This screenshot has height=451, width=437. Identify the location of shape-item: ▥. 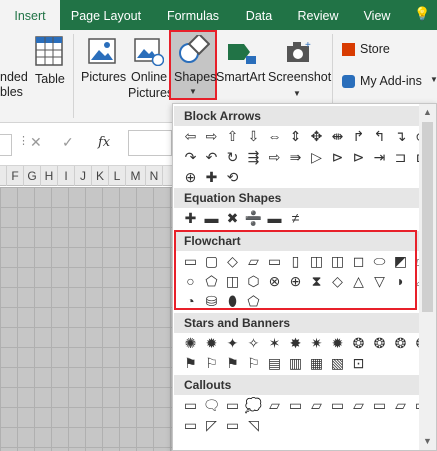
(295, 363).